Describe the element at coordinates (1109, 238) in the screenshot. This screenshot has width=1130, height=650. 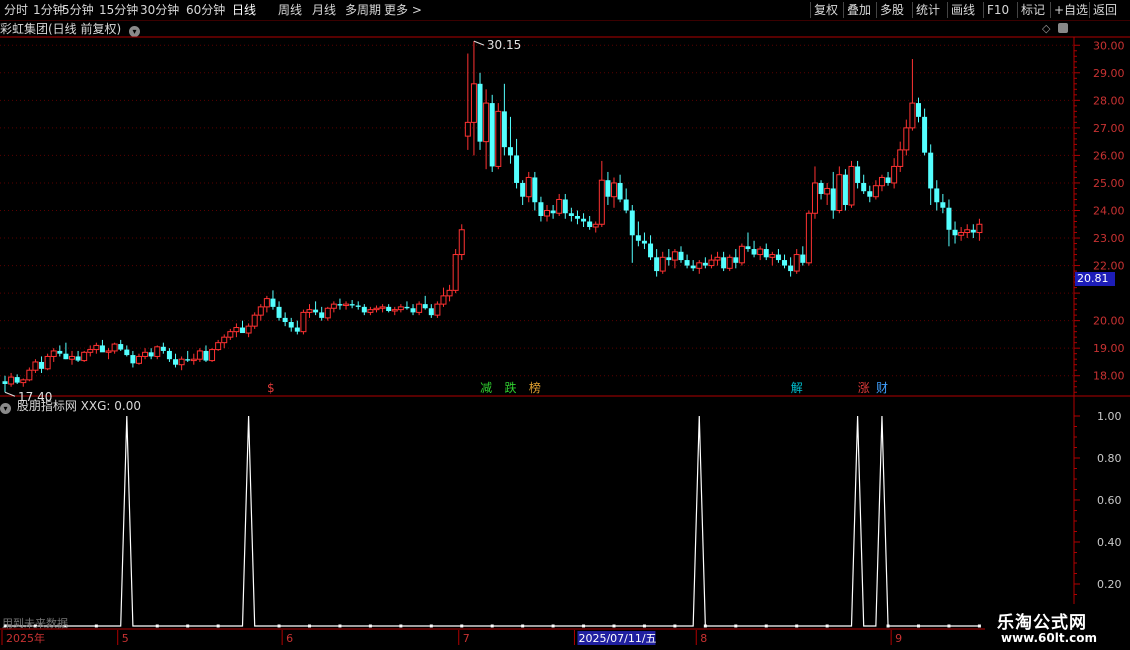
I see `price-tick-label: 23.00` at that location.